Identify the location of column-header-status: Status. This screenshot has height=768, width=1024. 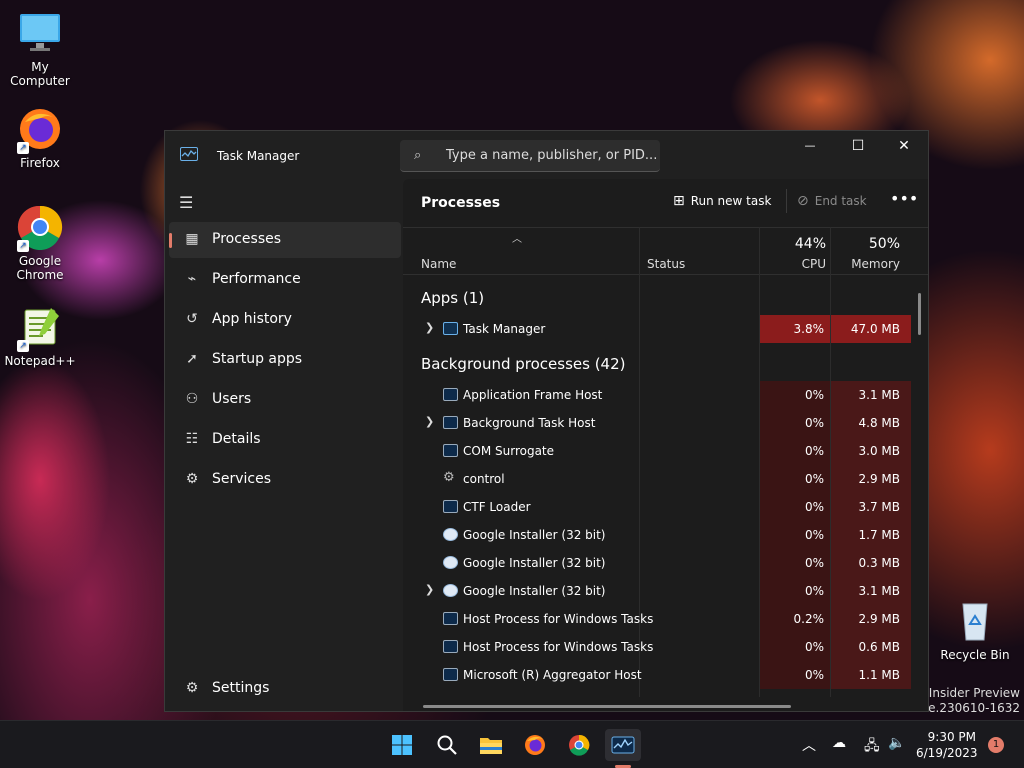
(666, 264).